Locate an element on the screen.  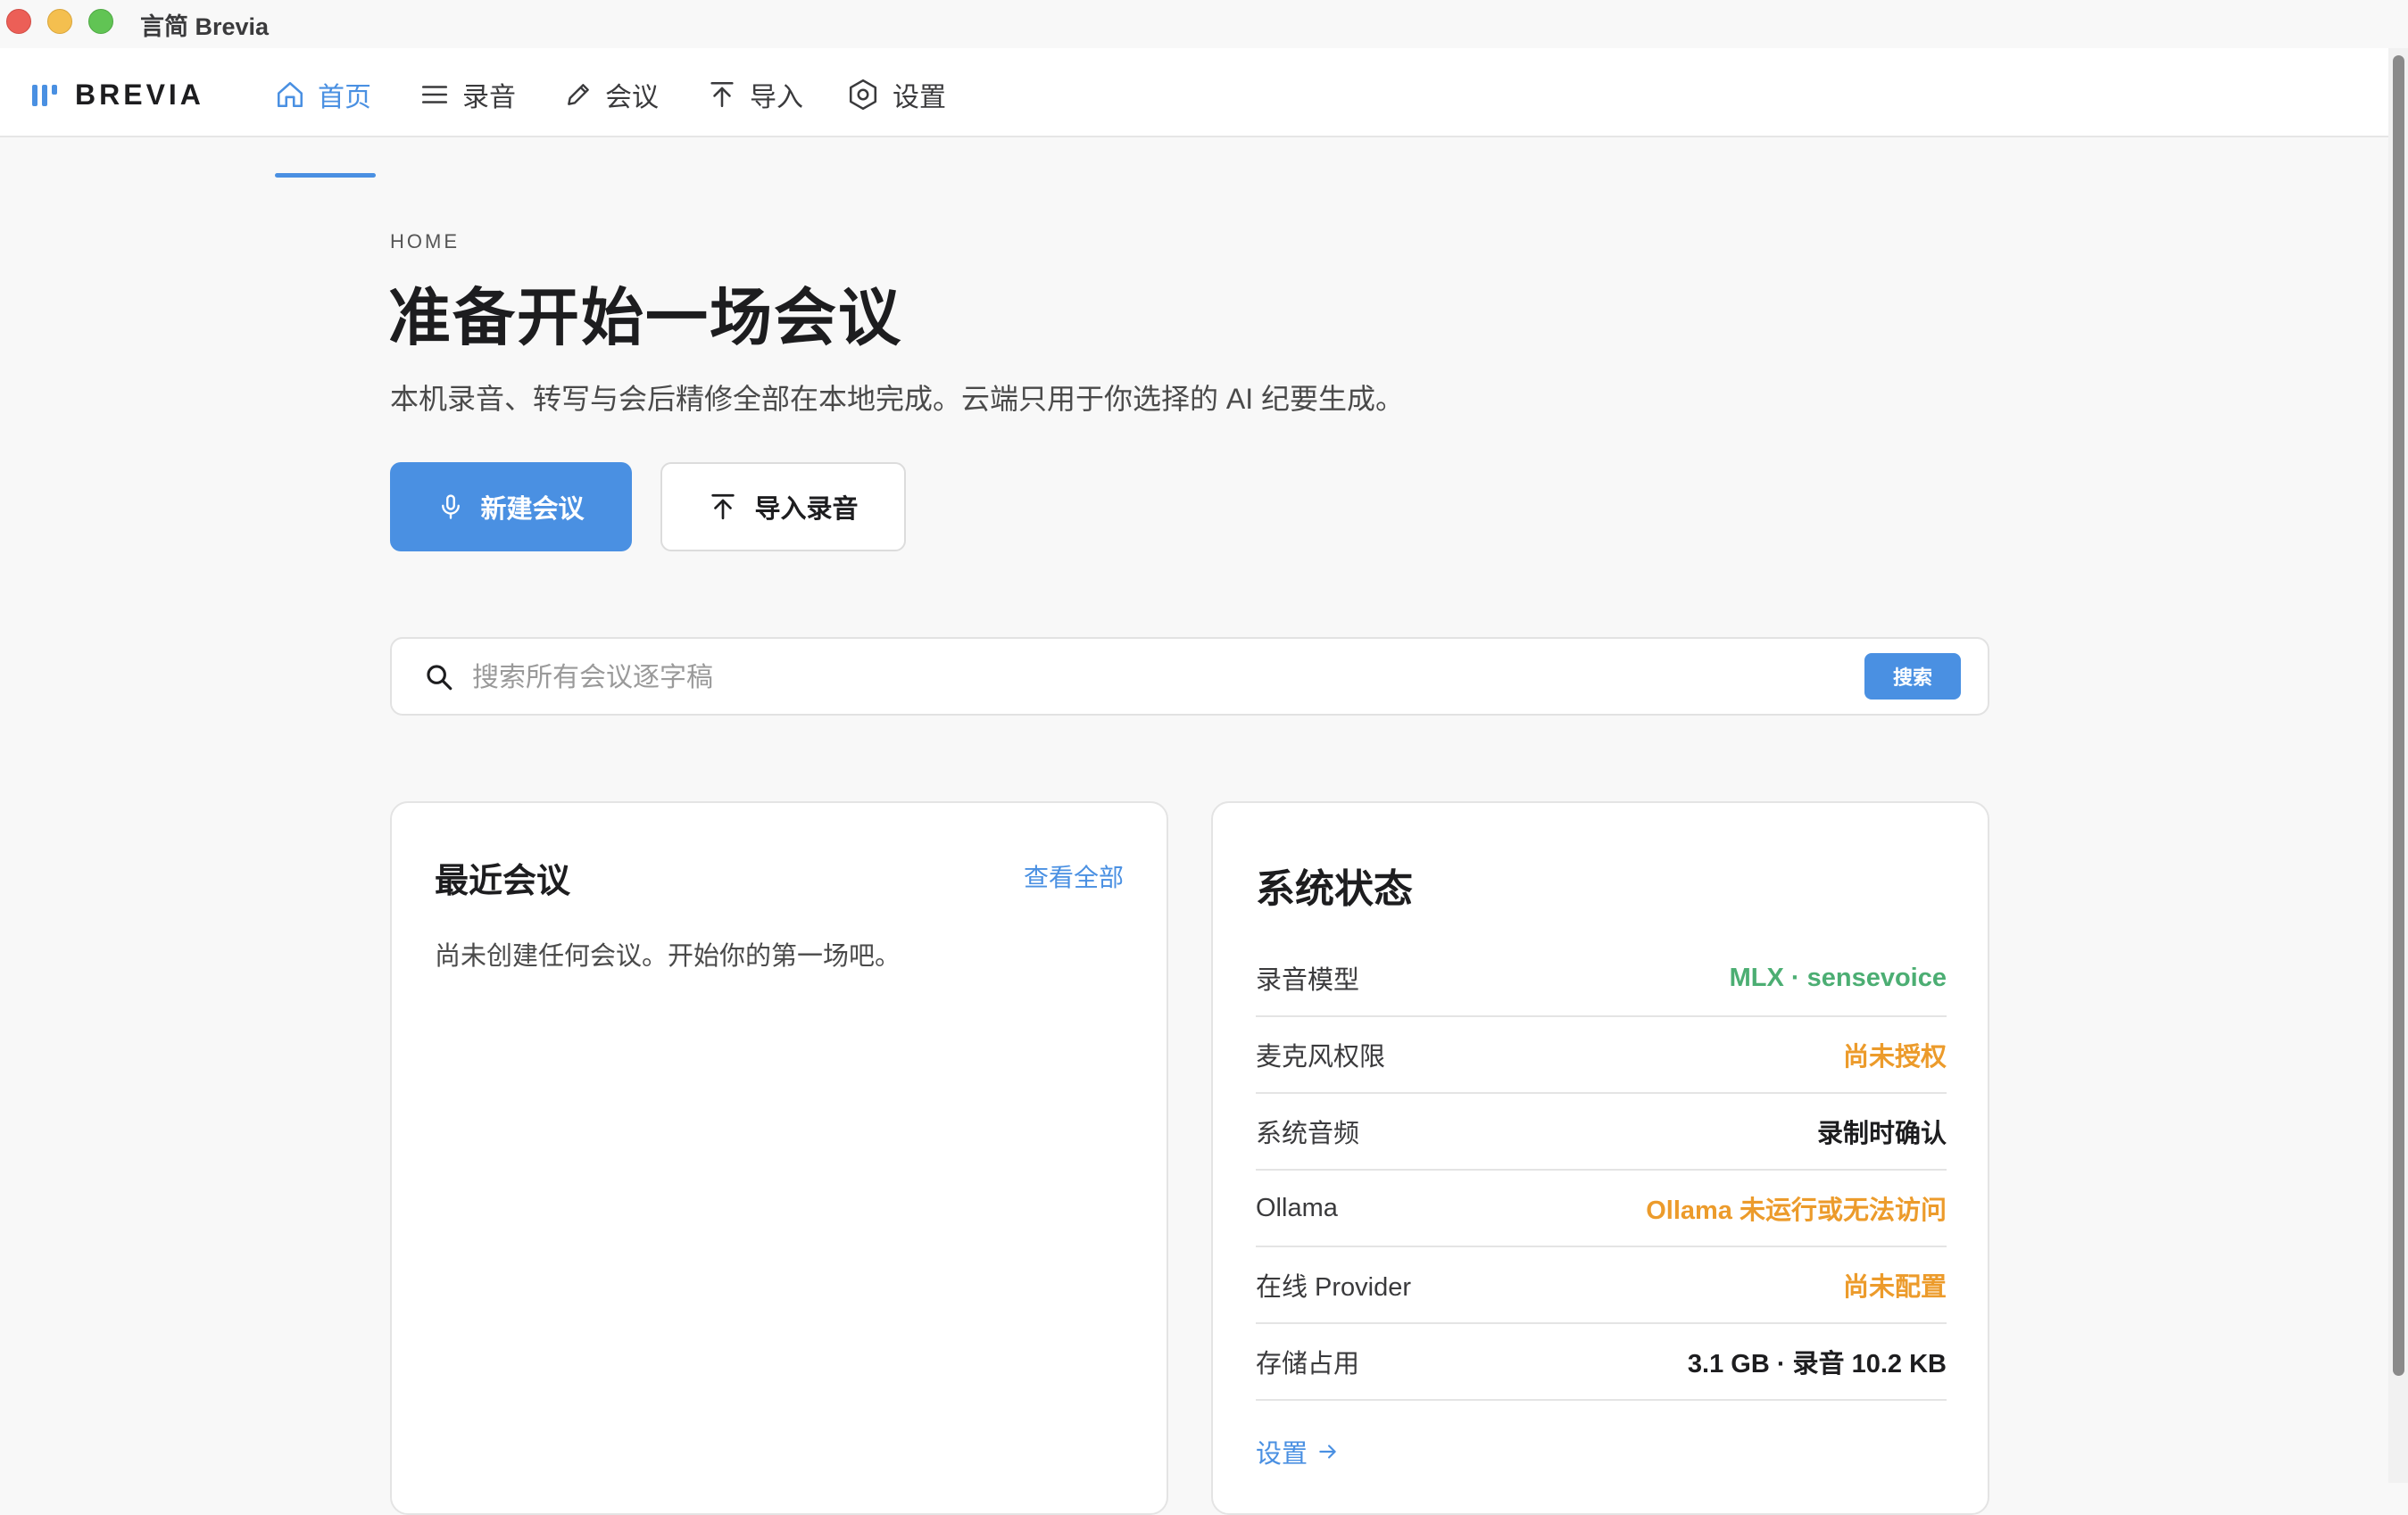
nav-tab-recordings: 录音 is located at coordinates (468, 95).